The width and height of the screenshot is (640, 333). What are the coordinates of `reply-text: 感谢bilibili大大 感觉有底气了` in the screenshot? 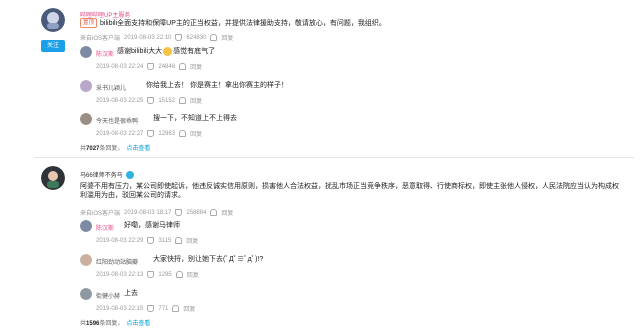 It's located at (166, 51).